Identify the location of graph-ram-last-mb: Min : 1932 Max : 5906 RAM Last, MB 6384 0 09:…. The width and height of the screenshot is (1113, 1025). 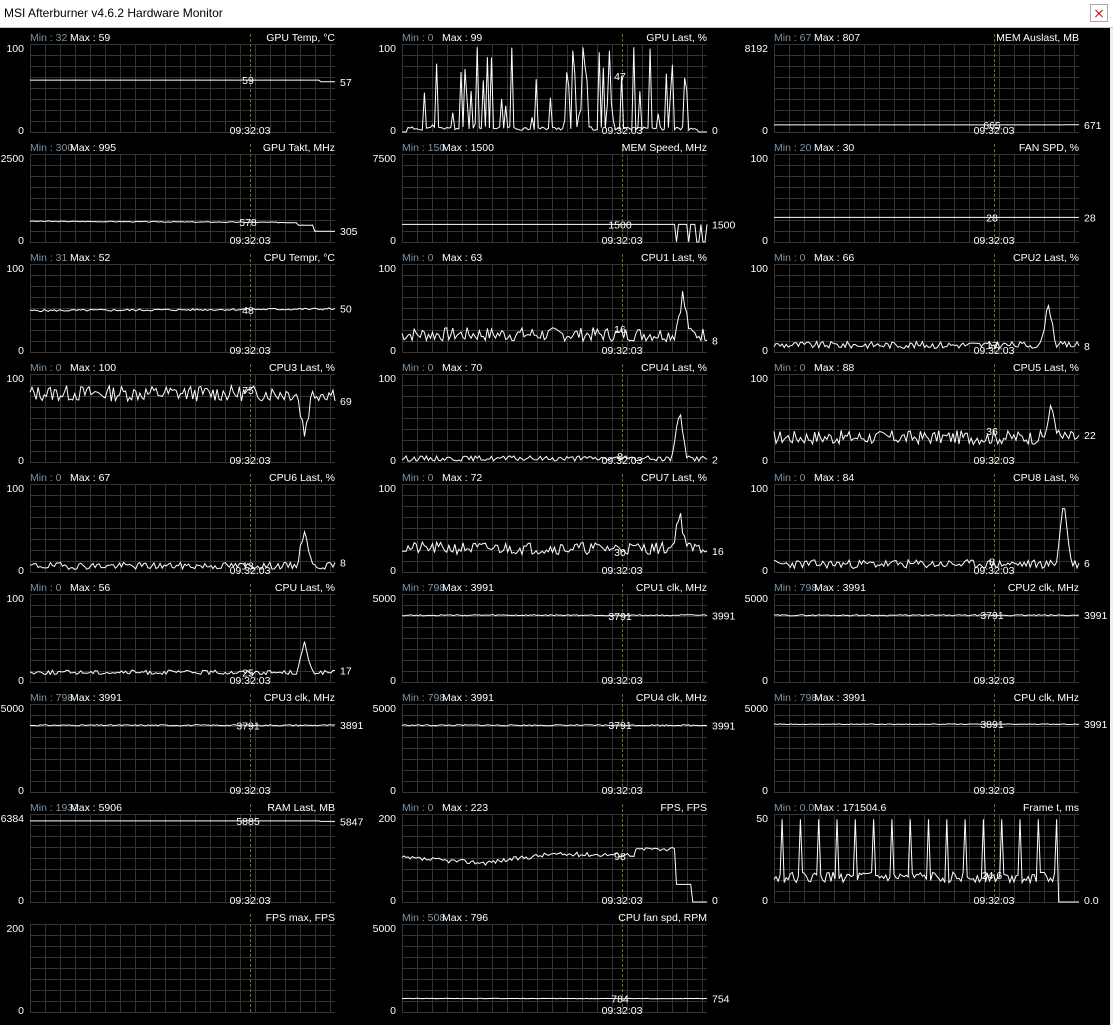
(182, 854).